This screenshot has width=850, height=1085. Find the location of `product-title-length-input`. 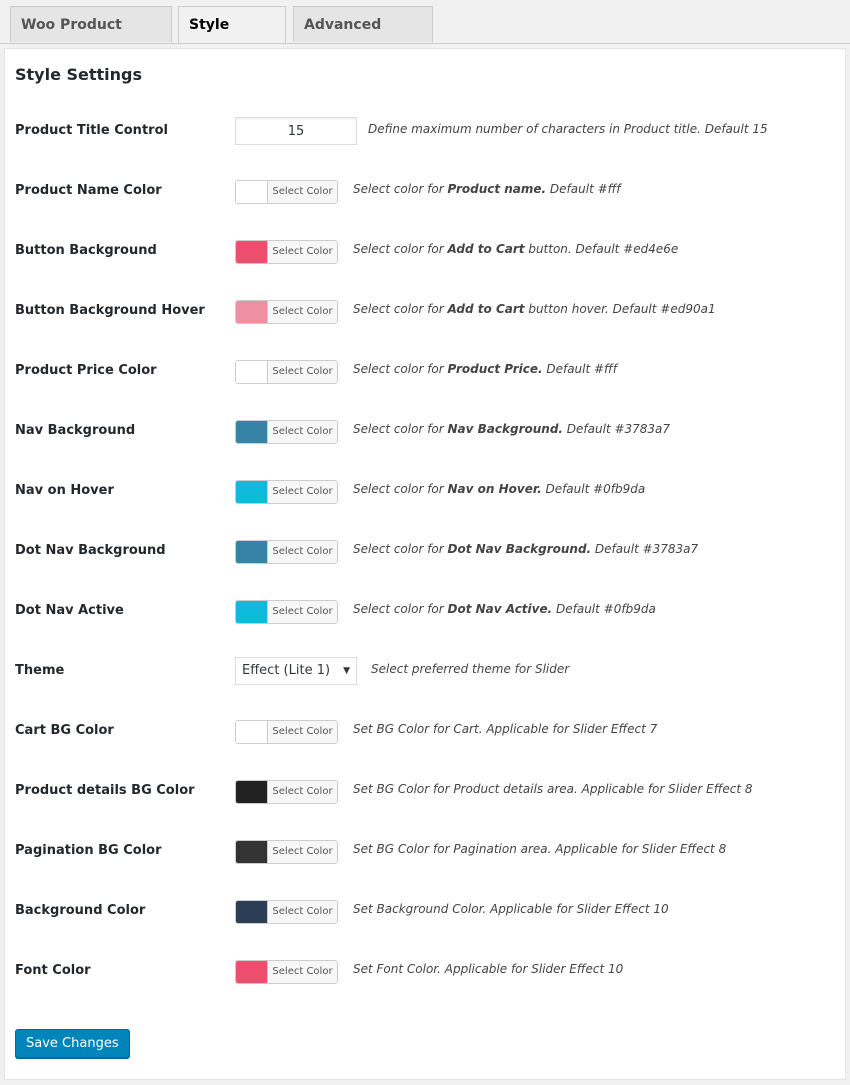

product-title-length-input is located at coordinates (296, 131).